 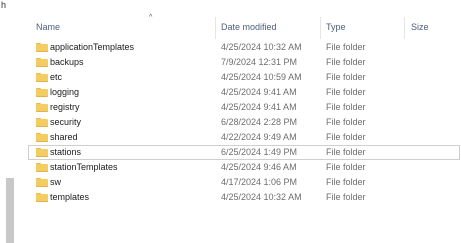 What do you see at coordinates (84, 167) in the screenshot?
I see `file-name: stationTemplates` at bounding box center [84, 167].